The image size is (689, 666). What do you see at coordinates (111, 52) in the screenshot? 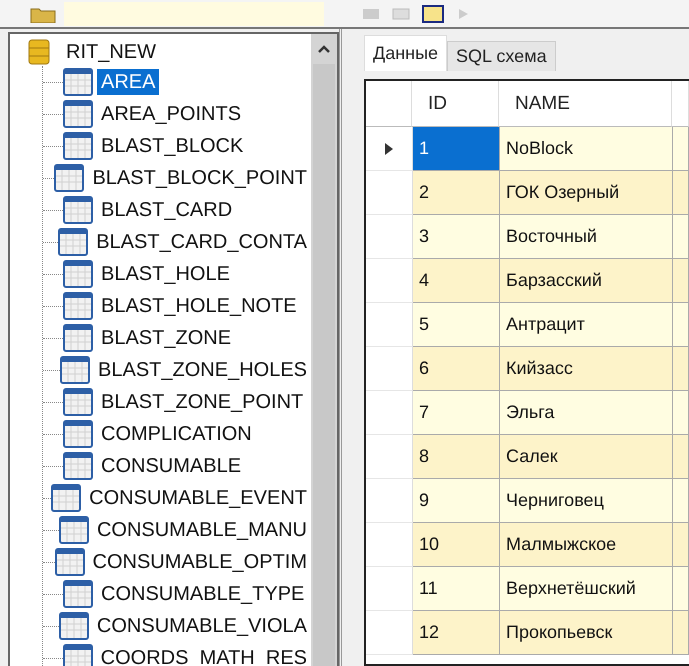
I see `database-label: RIT_NEW` at bounding box center [111, 52].